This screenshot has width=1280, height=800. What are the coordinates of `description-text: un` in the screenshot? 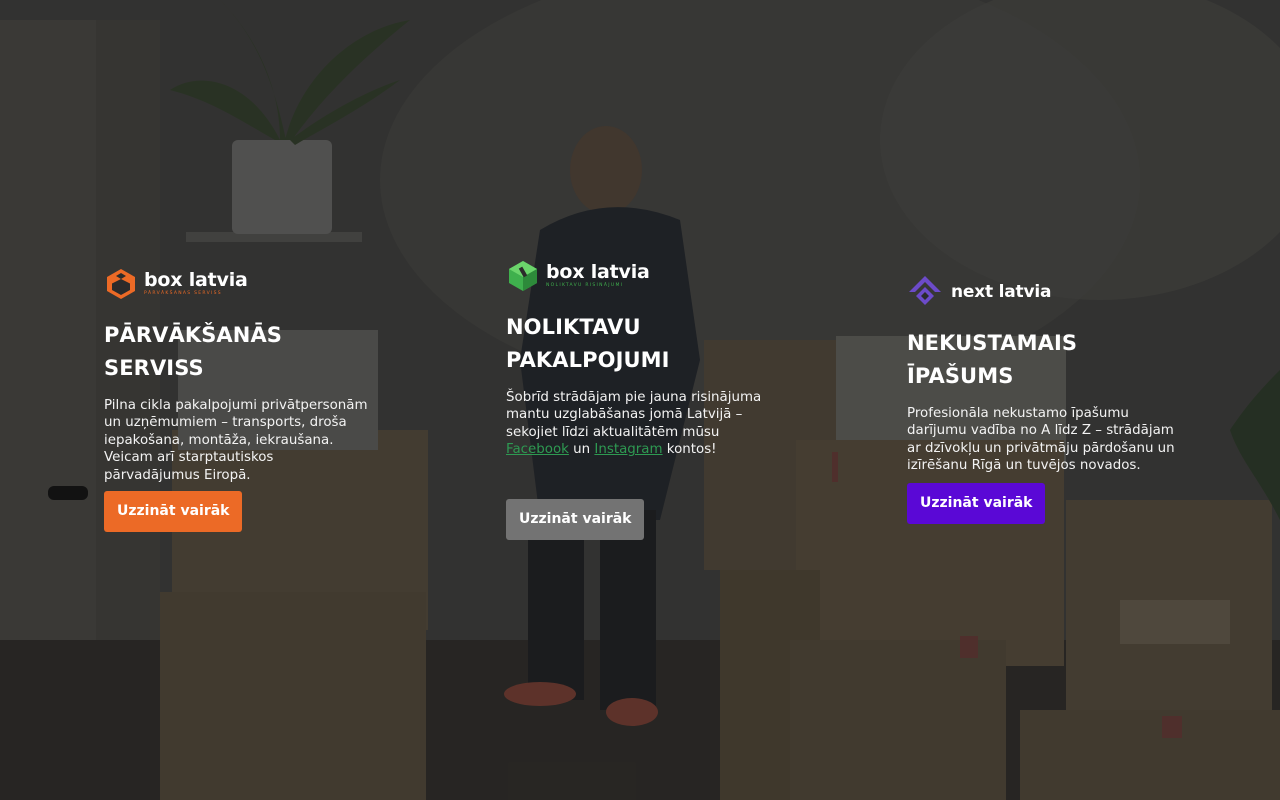 It's located at (581, 450).